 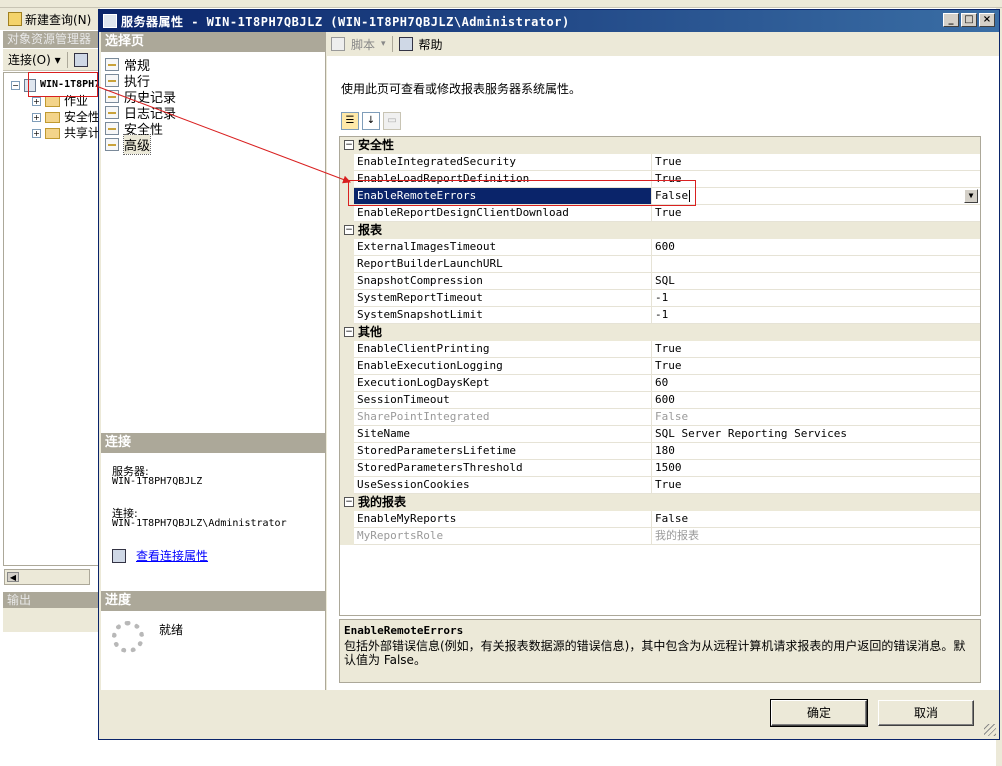 I want to click on property-row: ReportBuilderLaunchURL, so click(x=660, y=264).